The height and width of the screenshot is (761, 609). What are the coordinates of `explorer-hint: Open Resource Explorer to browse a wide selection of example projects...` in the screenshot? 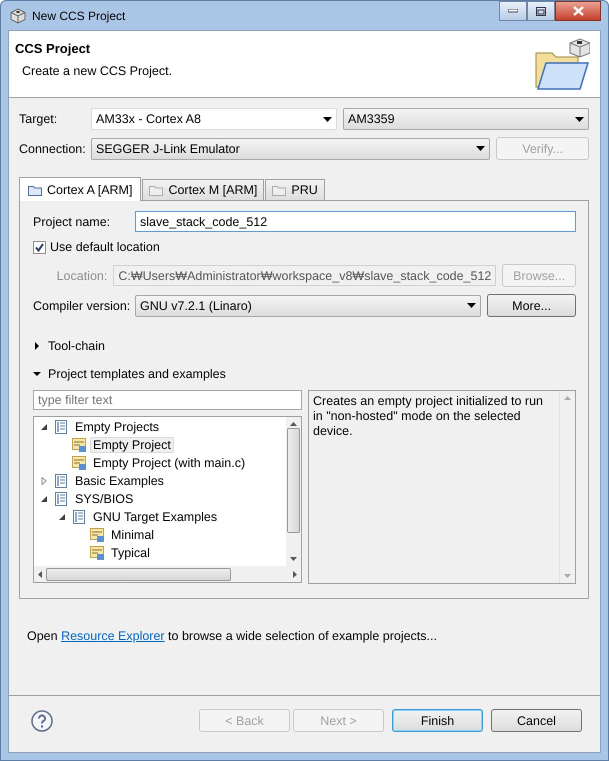 It's located at (232, 635).